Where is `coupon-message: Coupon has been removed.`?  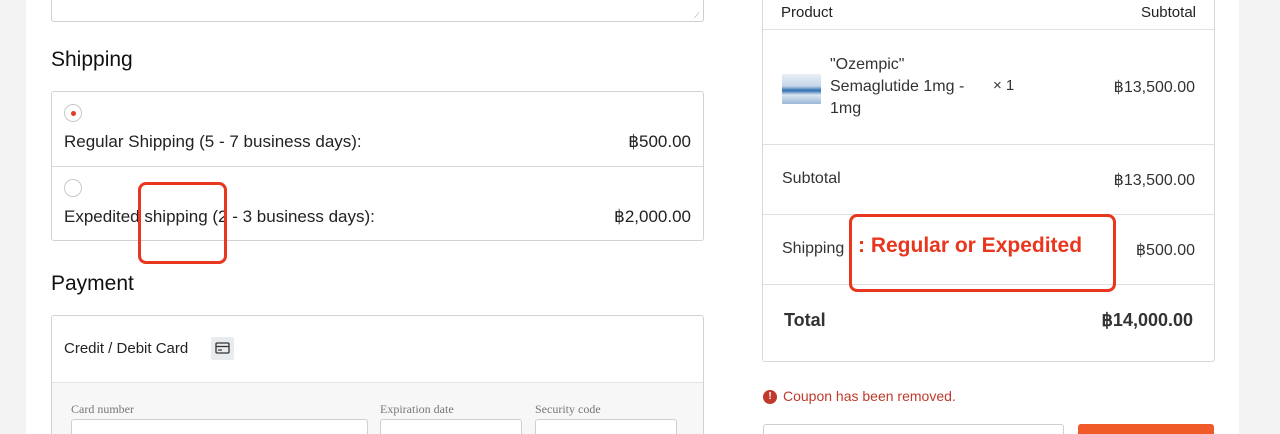
coupon-message: Coupon has been removed. is located at coordinates (869, 396).